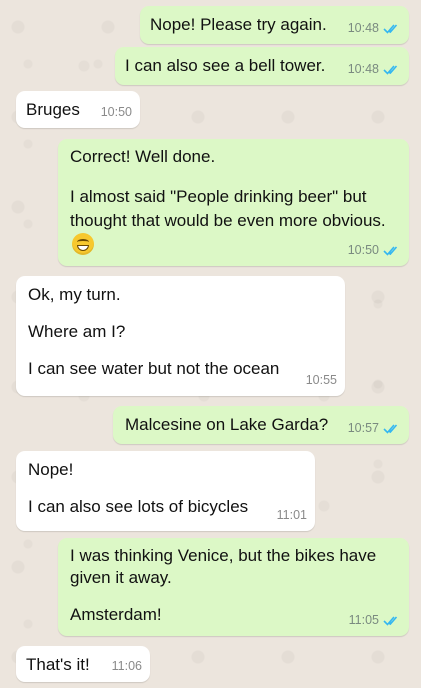 This screenshot has width=421, height=688. Describe the element at coordinates (262, 66) in the screenshot. I see `message-outgoing: I can also see a bell tower. 10:48` at that location.